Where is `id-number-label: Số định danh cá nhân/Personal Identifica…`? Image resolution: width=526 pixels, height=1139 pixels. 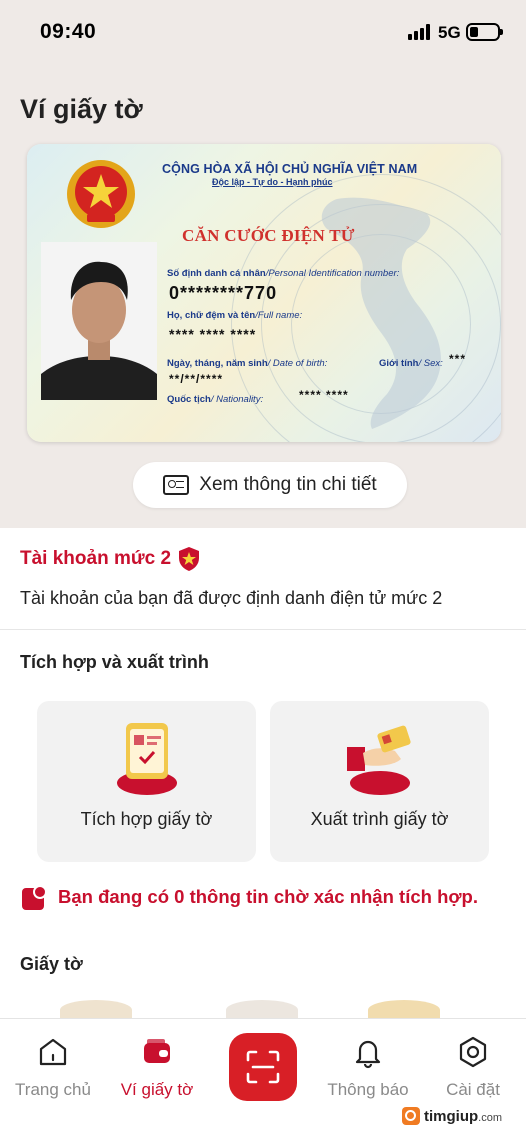 id-number-label: Số định danh cá nhân/Personal Identifica… is located at coordinates (283, 273).